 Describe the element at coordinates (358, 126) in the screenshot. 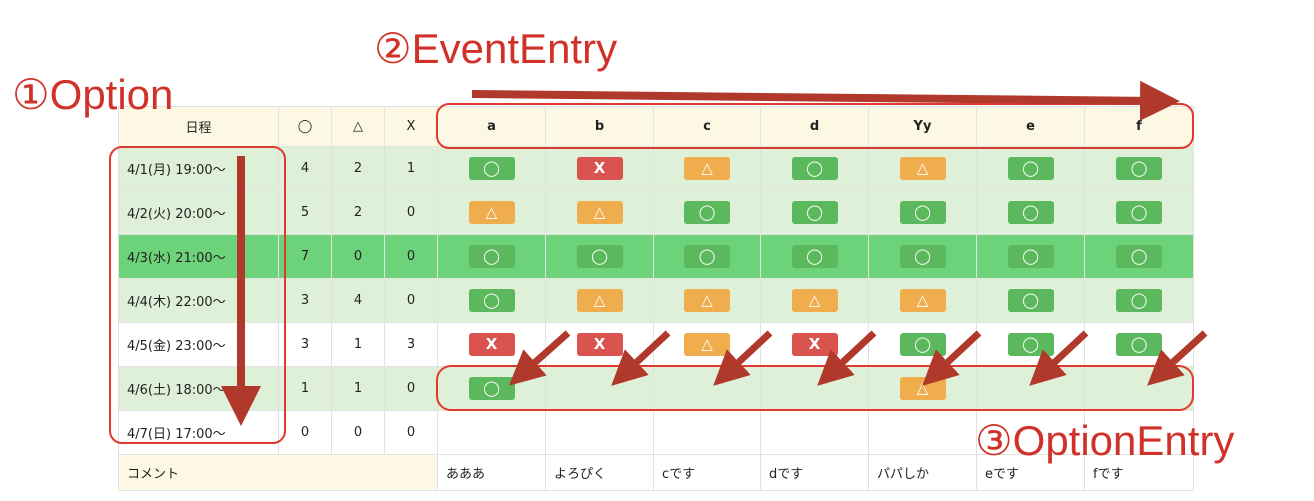

I see `maybe-count-header: △` at that location.